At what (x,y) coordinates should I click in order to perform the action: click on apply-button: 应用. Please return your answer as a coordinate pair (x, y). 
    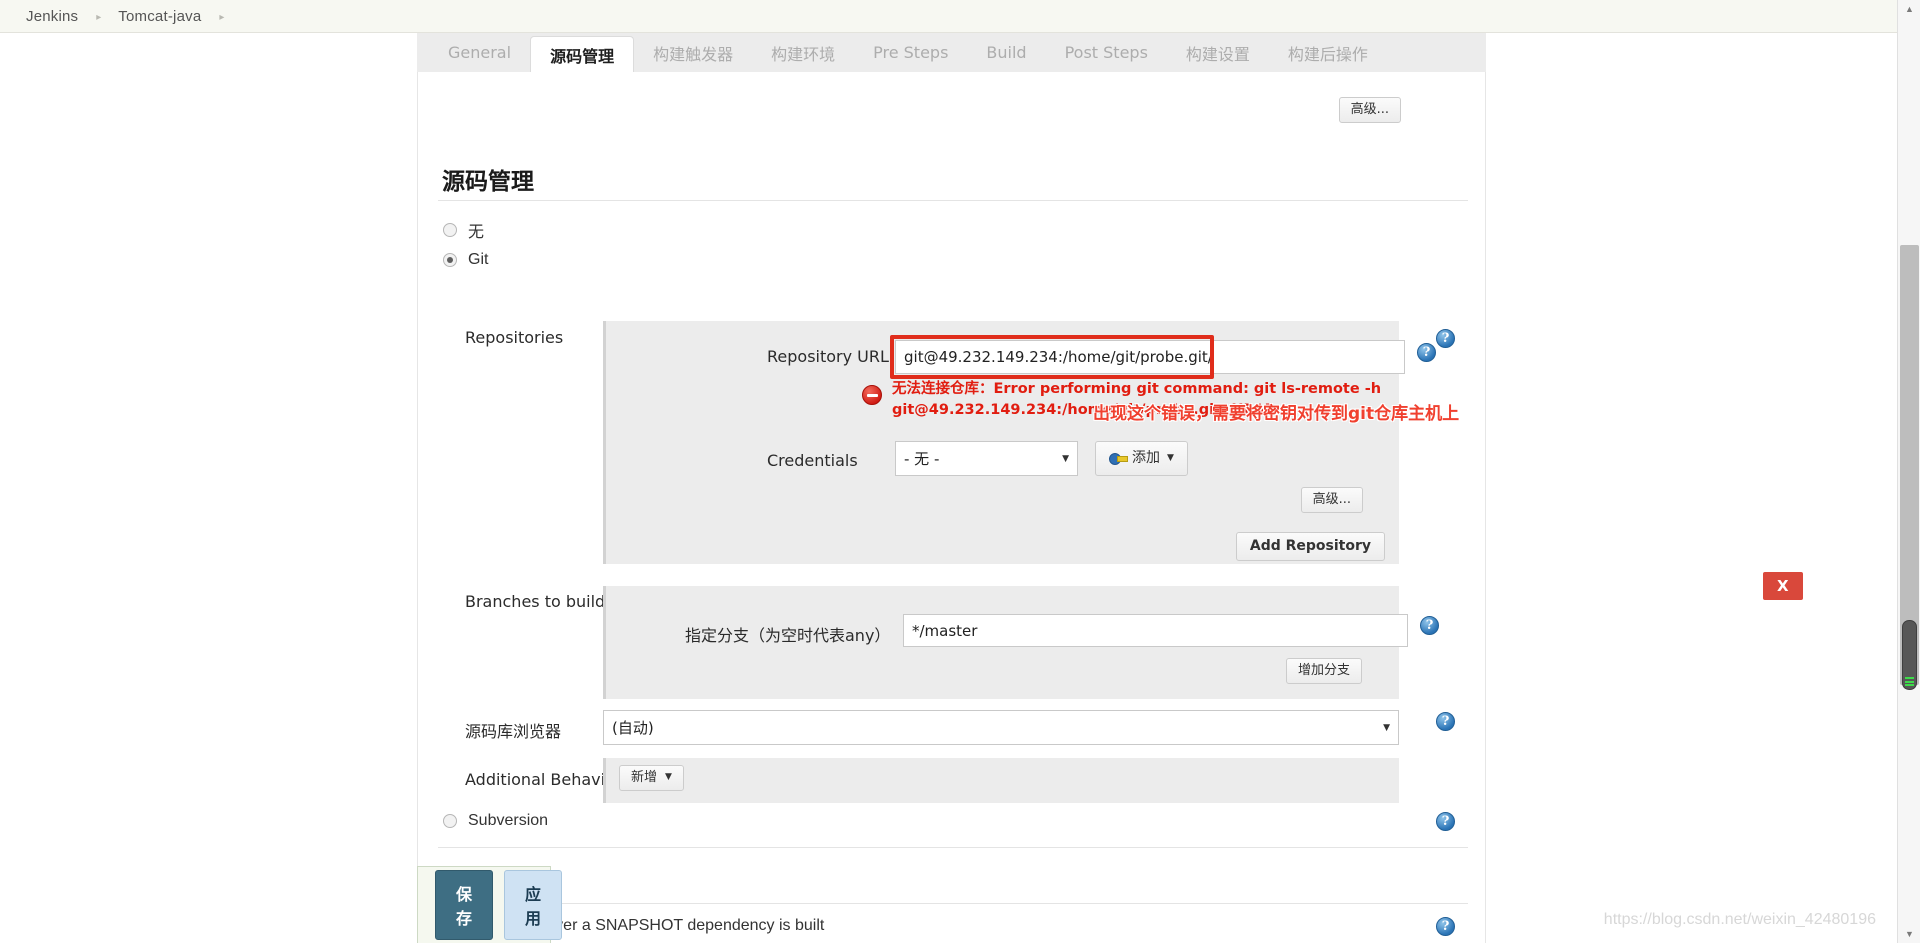
    Looking at the image, I should click on (533, 905).